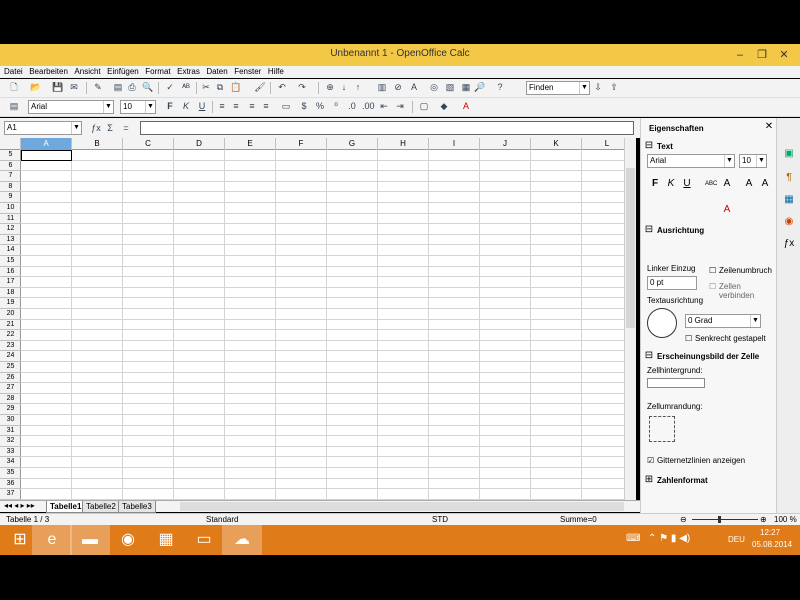 The height and width of the screenshot is (600, 800). I want to click on name-box: A1 ▼, so click(43, 128).